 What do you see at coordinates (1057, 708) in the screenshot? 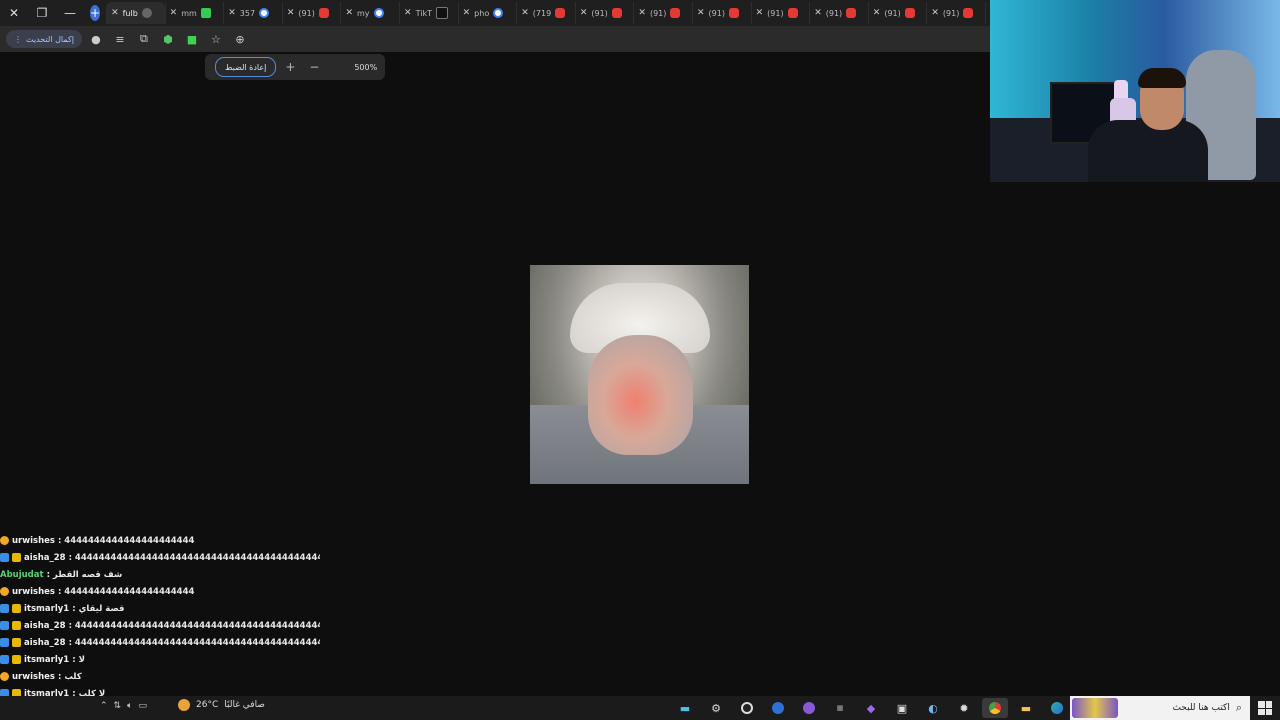
I see `edge-icon` at bounding box center [1057, 708].